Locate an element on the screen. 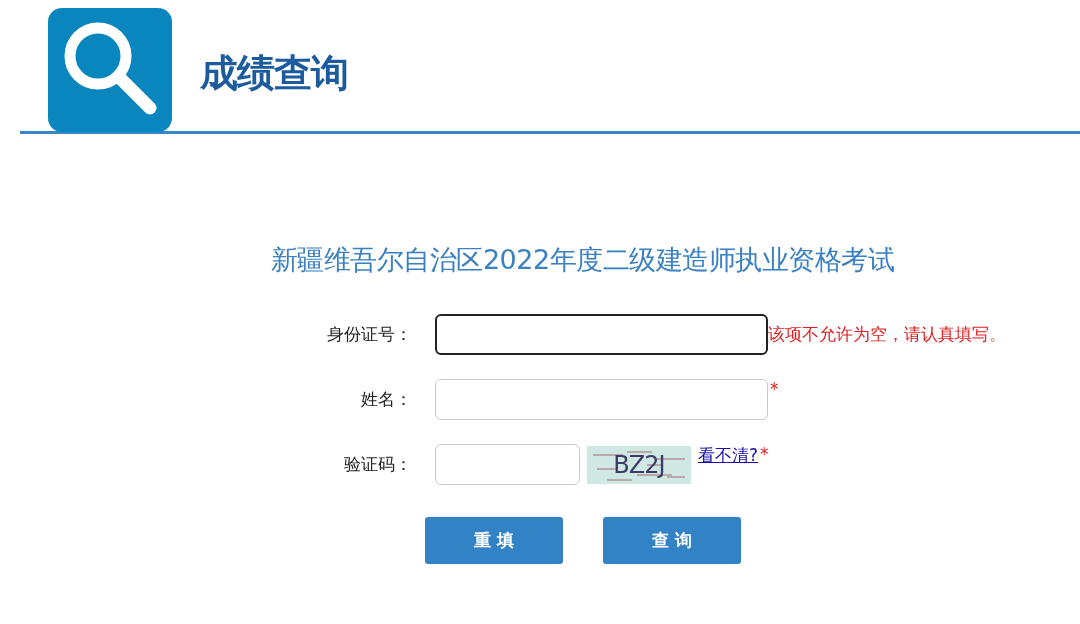  captcha-input is located at coordinates (507, 464).